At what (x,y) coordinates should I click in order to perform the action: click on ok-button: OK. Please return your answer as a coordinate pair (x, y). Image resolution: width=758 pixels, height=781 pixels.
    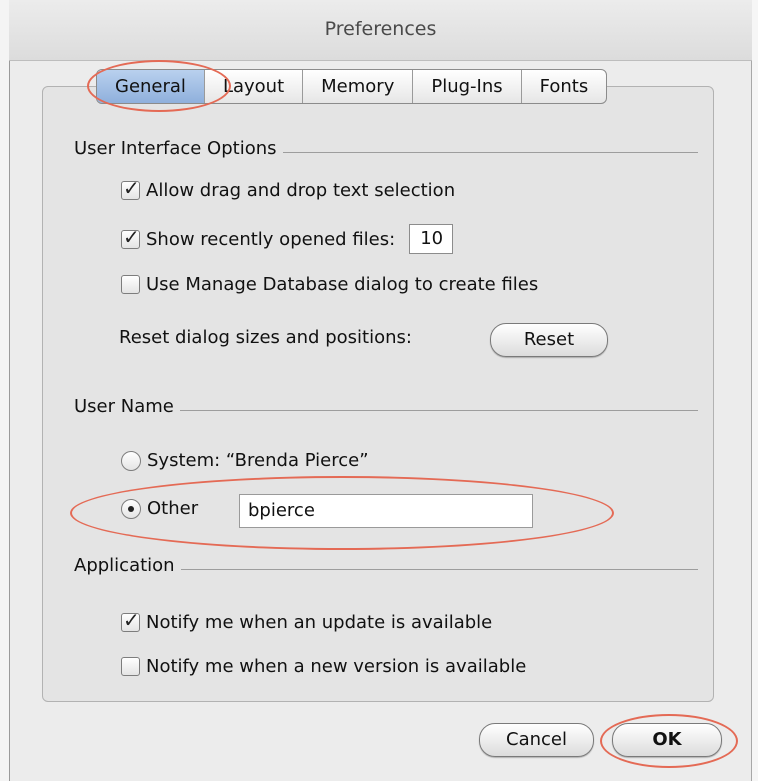
    Looking at the image, I should click on (667, 740).